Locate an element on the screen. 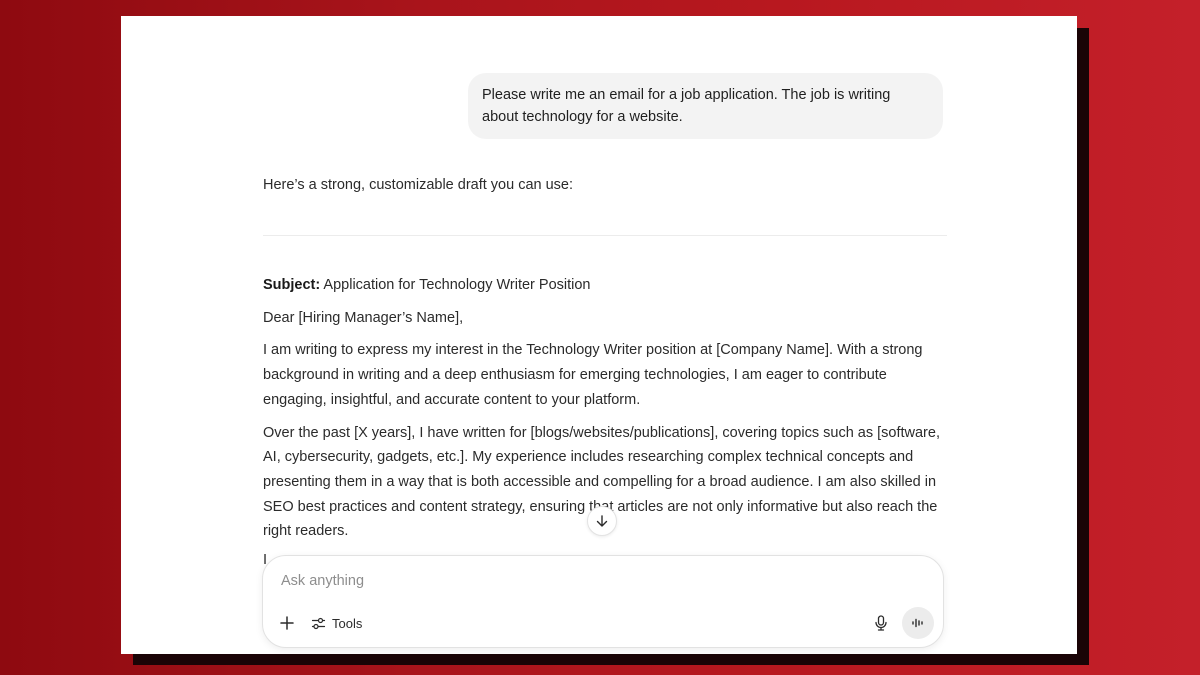 The height and width of the screenshot is (675, 1200). sliders-icon is located at coordinates (318, 623).